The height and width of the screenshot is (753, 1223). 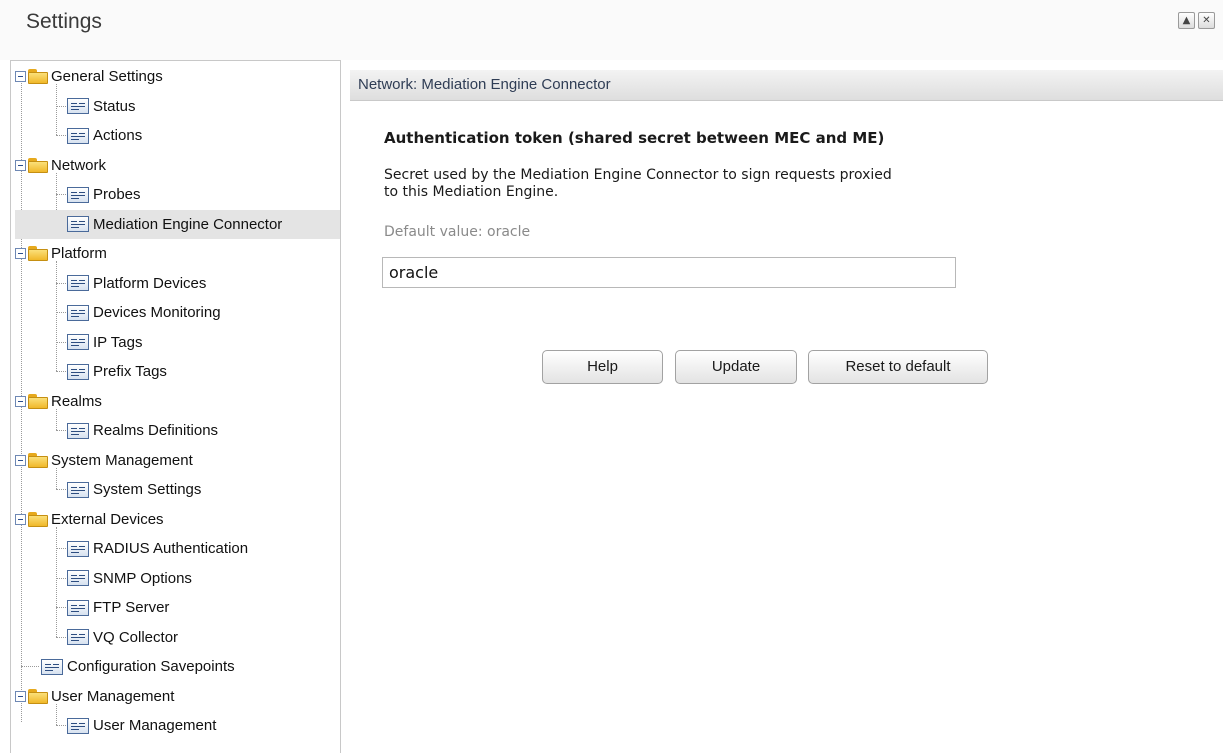 I want to click on tree-group-system-management: System Management, so click(x=104, y=460).